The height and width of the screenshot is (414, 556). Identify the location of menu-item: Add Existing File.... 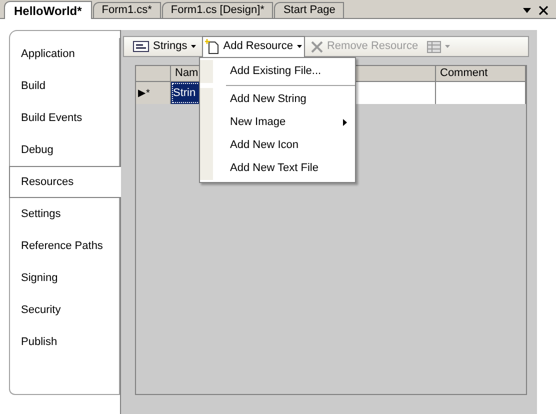
(277, 71).